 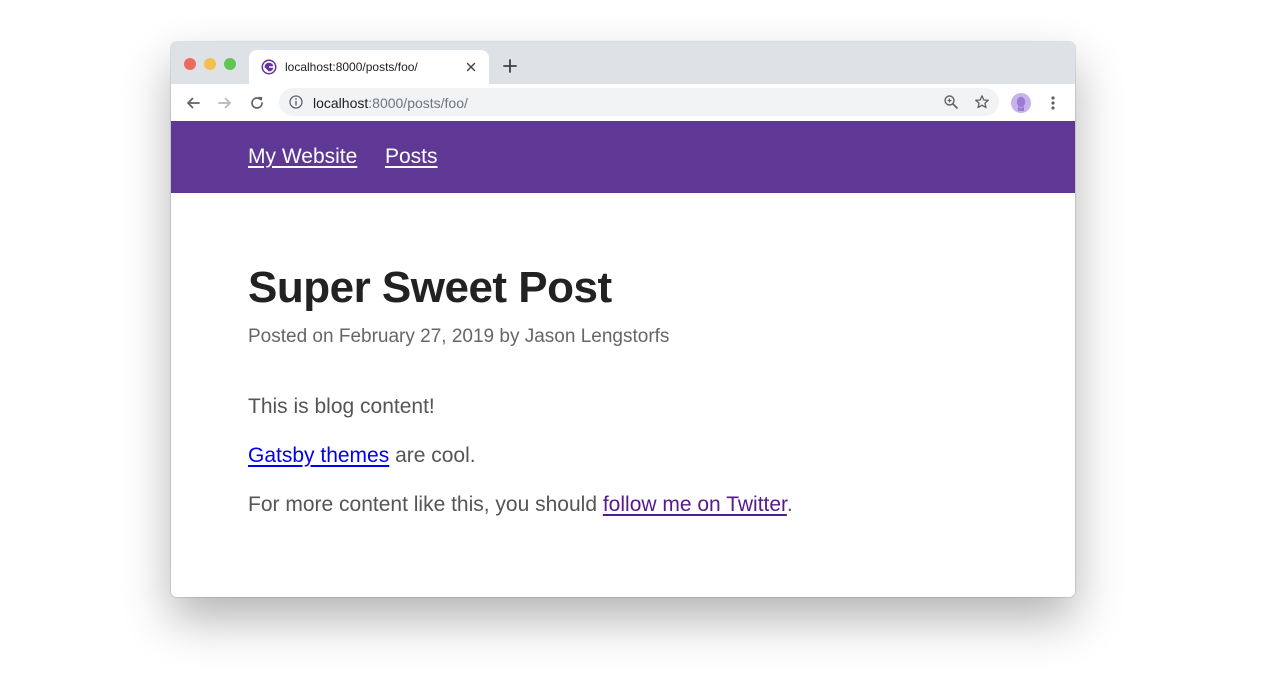 I want to click on browser-tab: localhost:8000/posts/foo/, so click(x=369, y=67).